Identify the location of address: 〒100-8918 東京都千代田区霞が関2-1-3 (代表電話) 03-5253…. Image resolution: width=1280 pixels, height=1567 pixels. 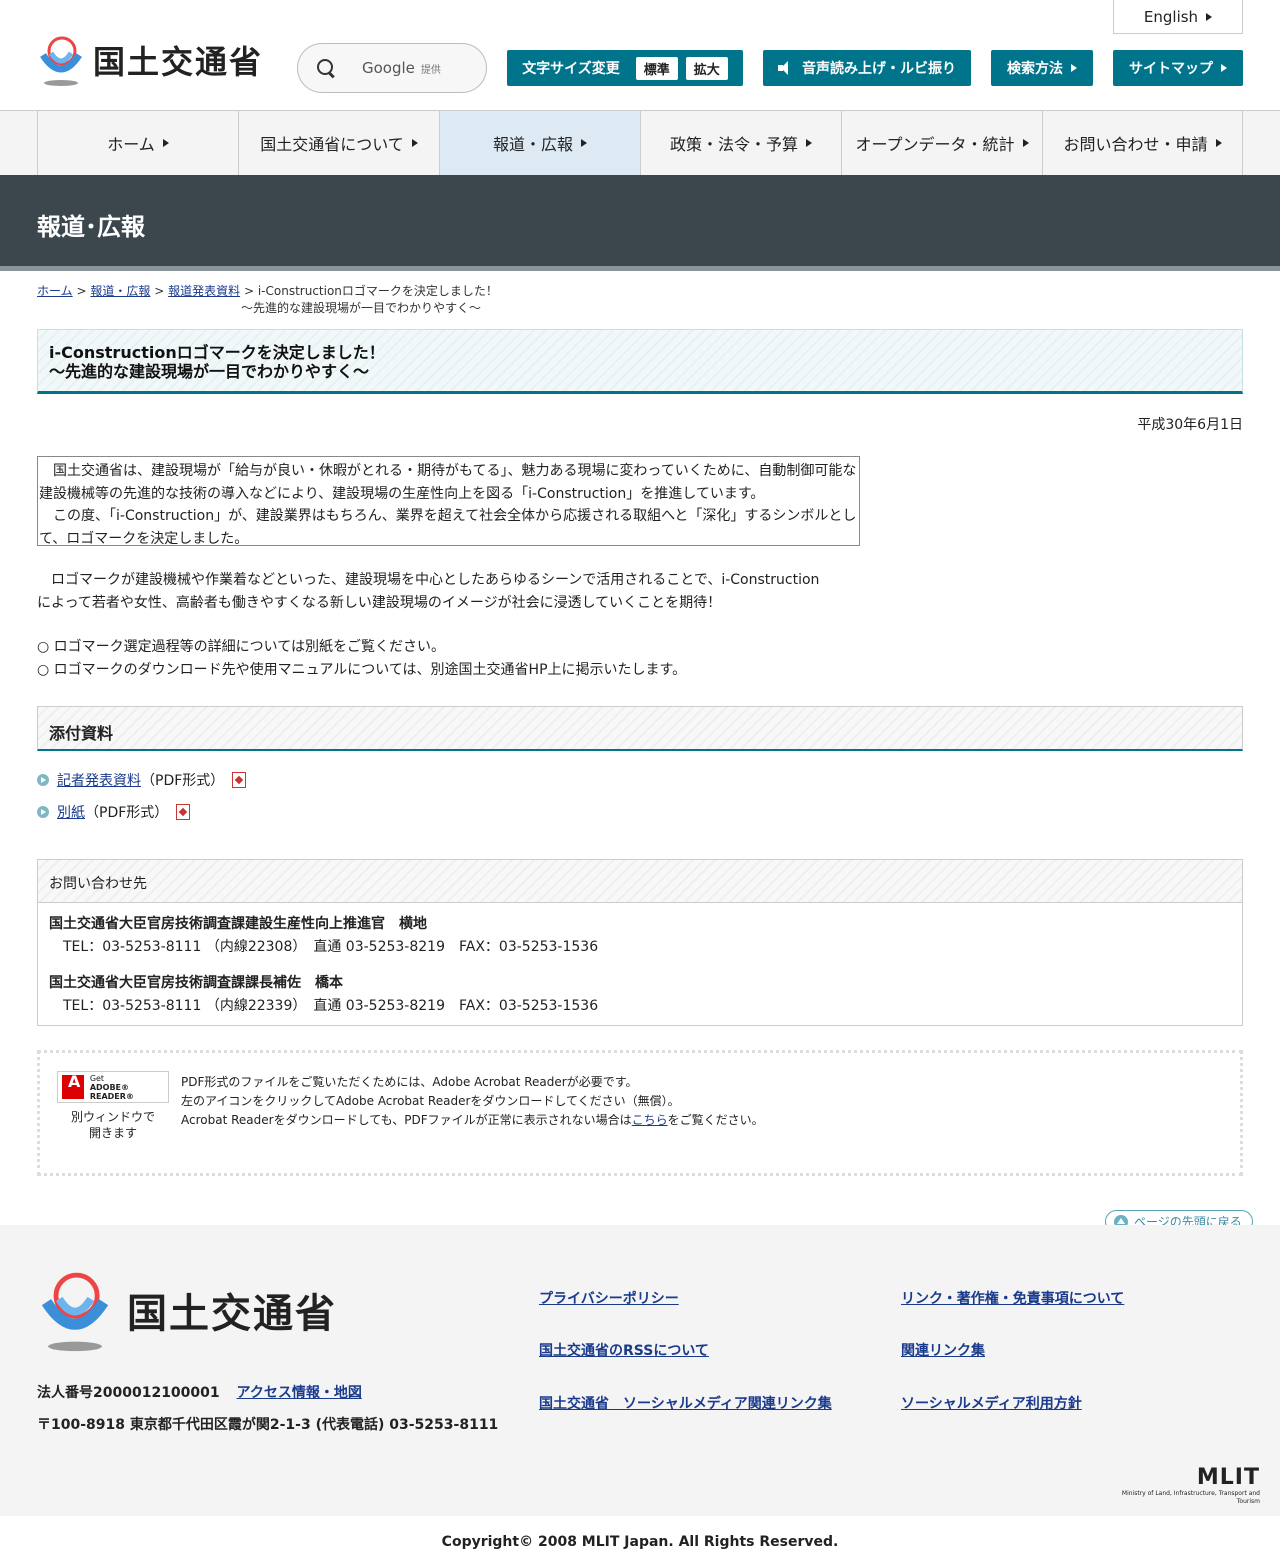
(268, 1425).